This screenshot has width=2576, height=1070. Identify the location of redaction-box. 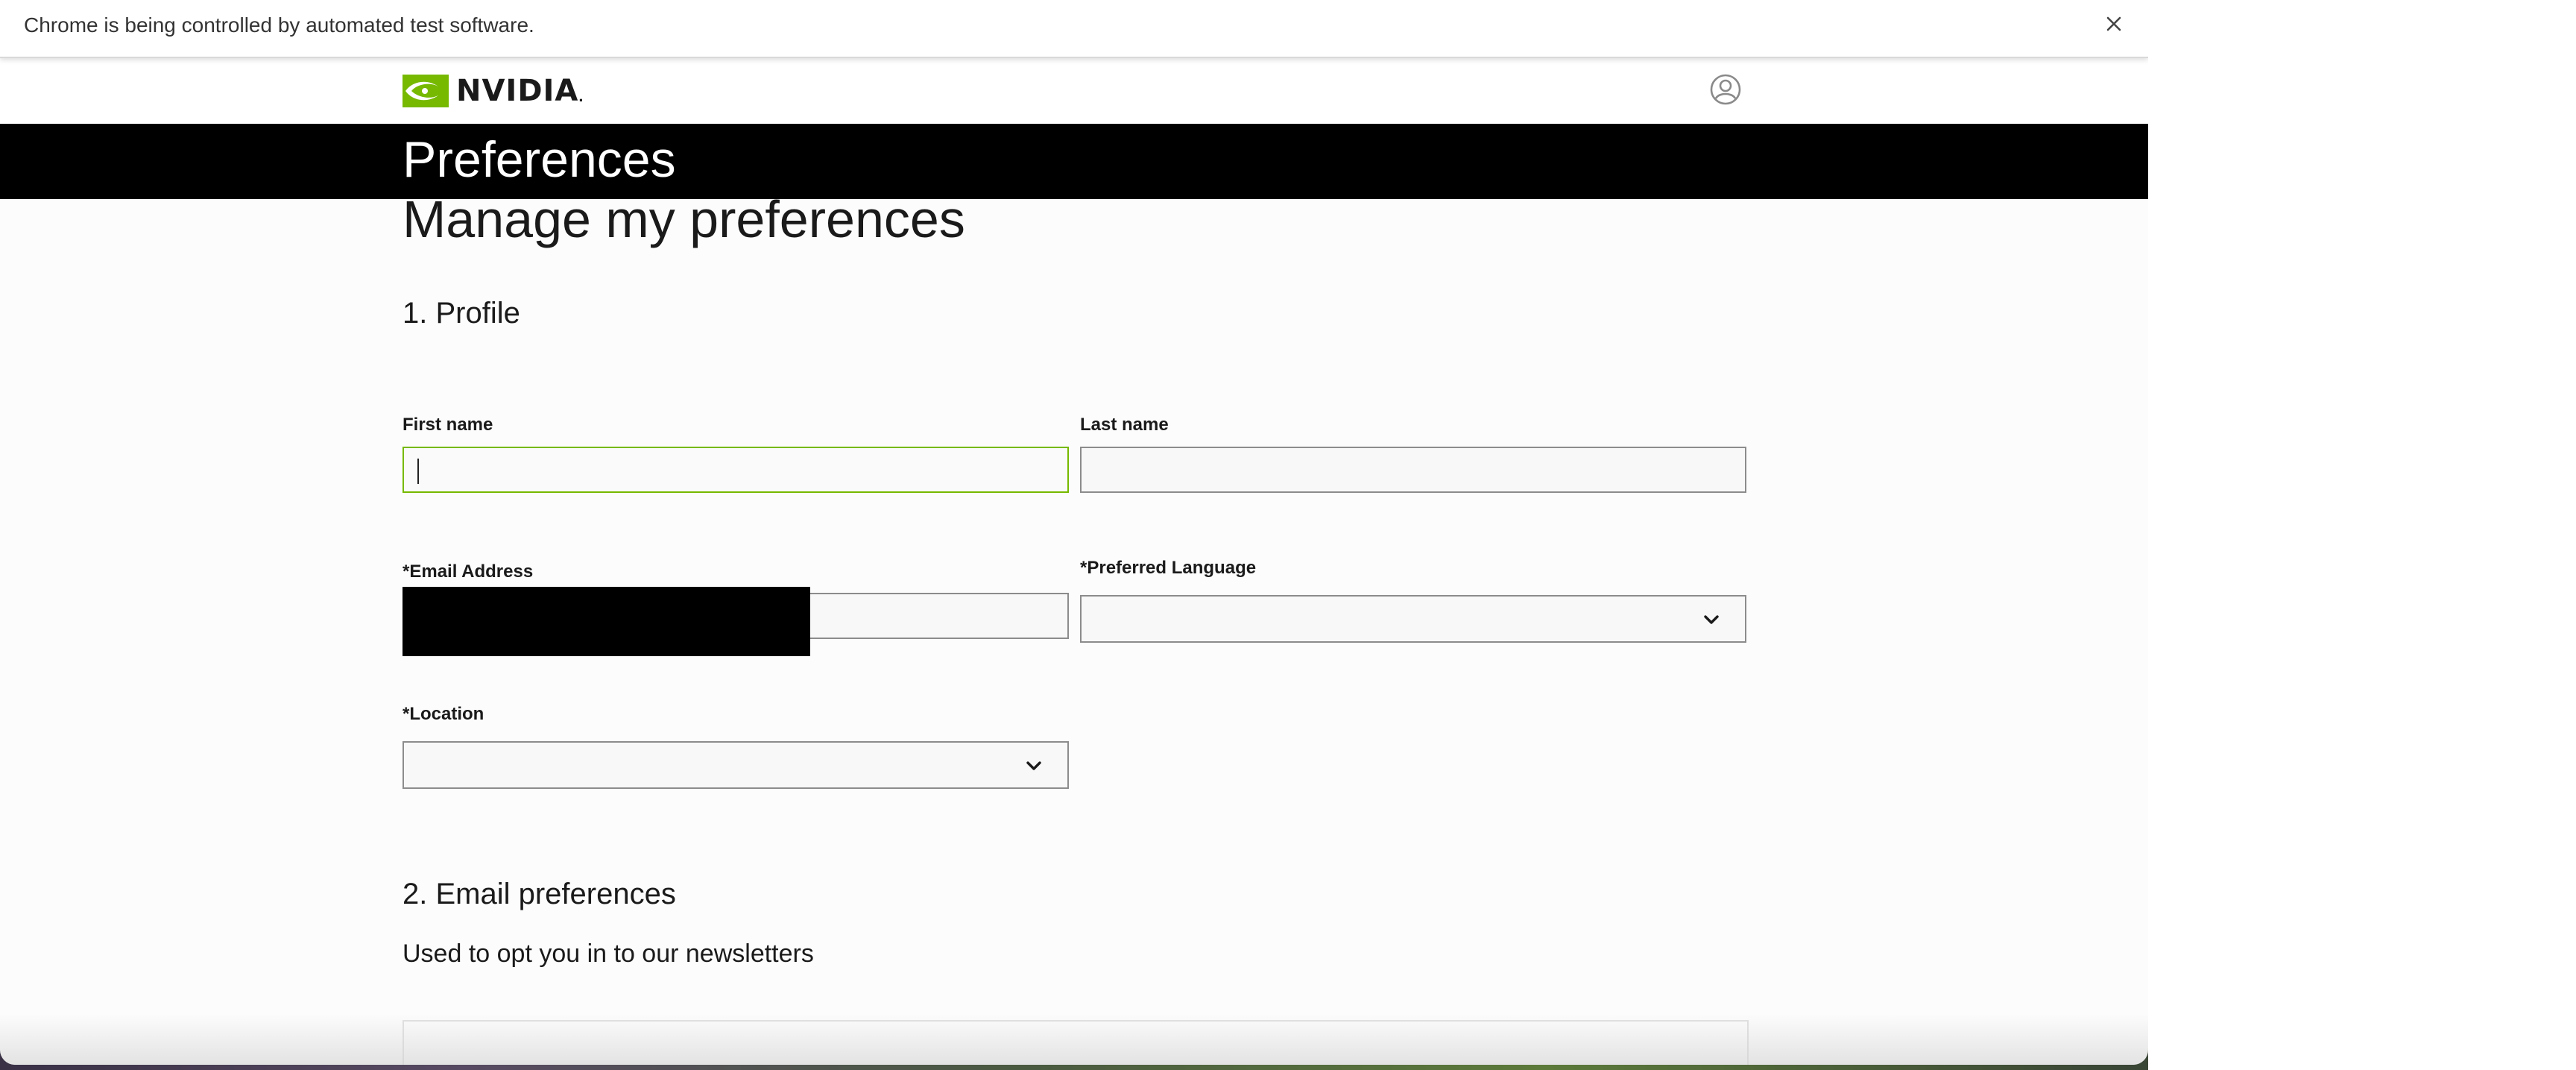
(606, 621).